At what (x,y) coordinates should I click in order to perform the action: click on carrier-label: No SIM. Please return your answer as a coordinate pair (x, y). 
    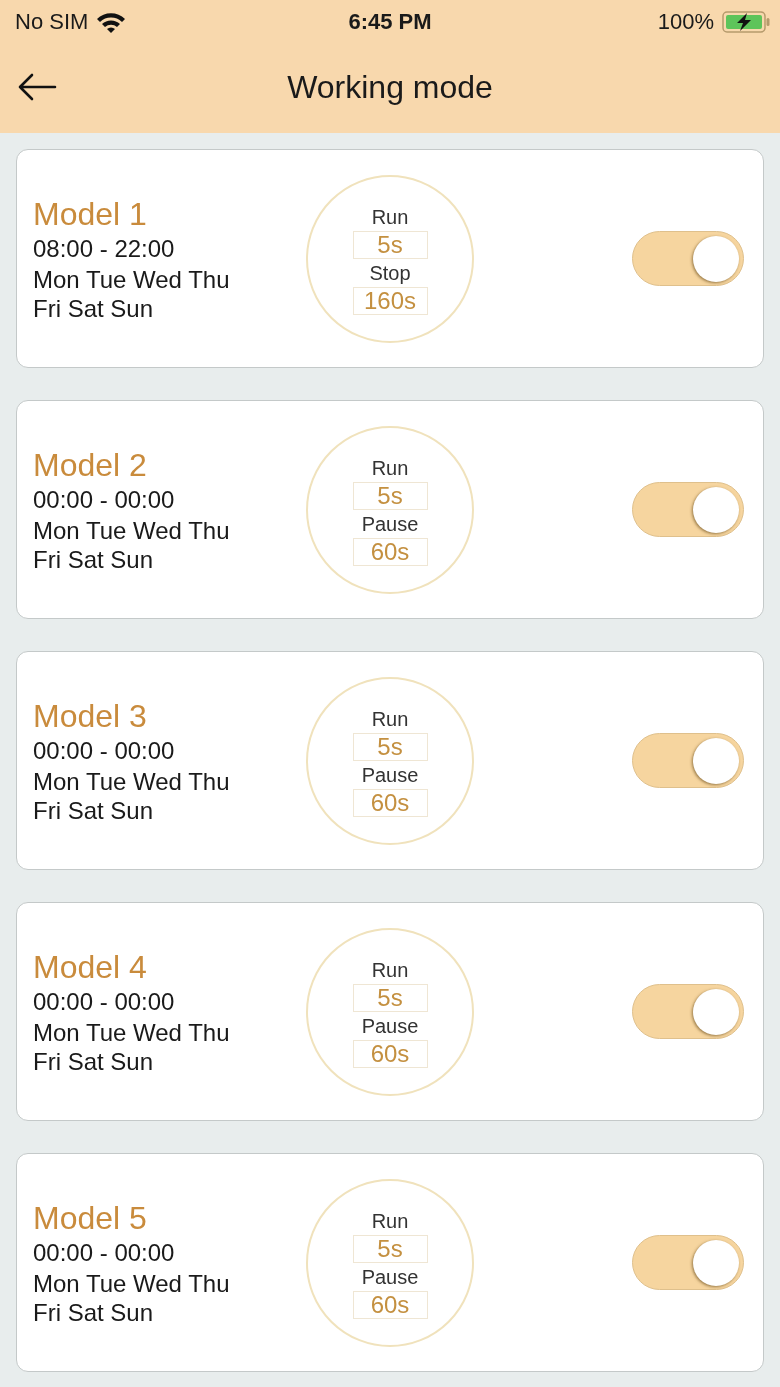
    Looking at the image, I should click on (52, 22).